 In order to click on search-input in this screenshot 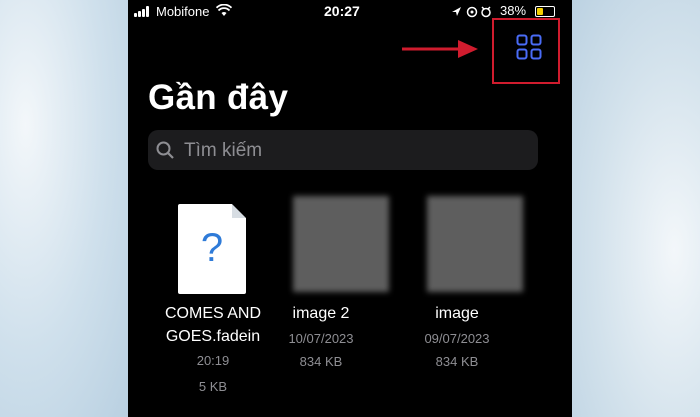, I will do `click(354, 151)`.